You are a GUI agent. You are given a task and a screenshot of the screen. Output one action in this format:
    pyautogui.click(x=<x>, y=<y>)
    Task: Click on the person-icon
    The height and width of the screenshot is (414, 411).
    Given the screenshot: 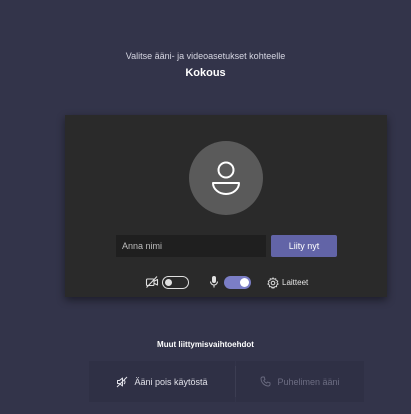 What is the action you would take?
    pyautogui.click(x=226, y=178)
    